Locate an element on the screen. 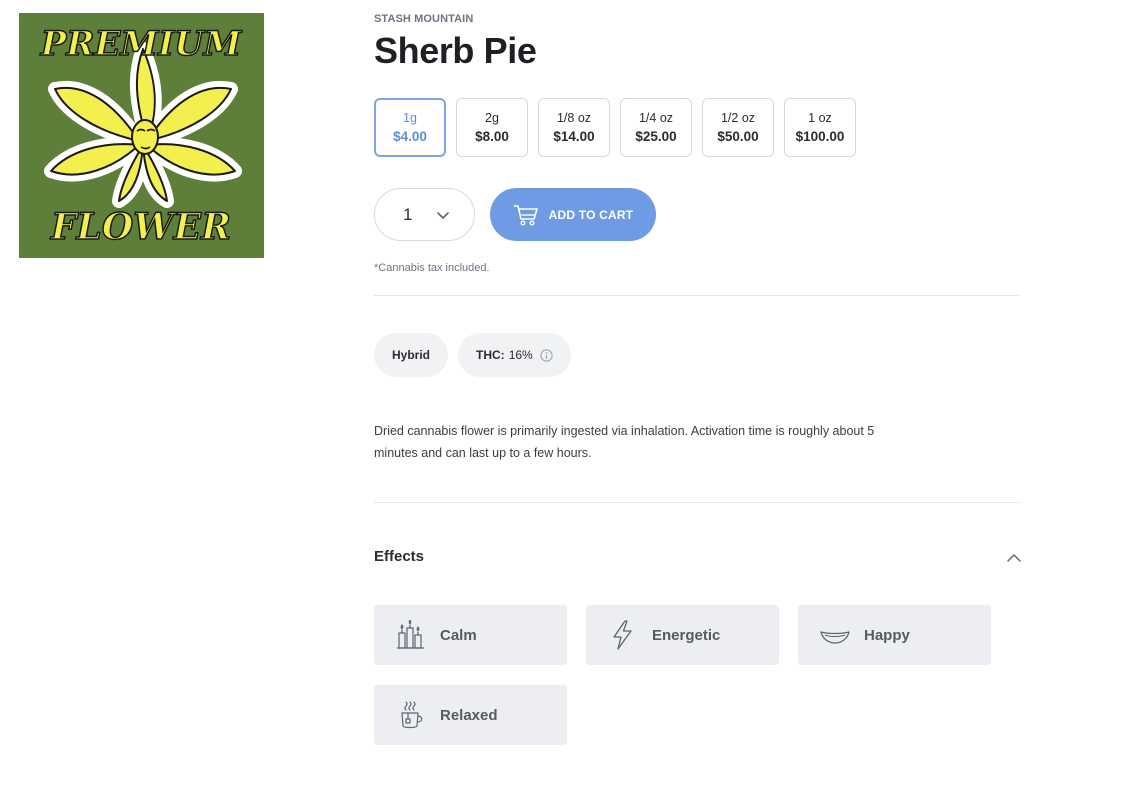 The image size is (1141, 793). lightning-icon is located at coordinates (622, 635).